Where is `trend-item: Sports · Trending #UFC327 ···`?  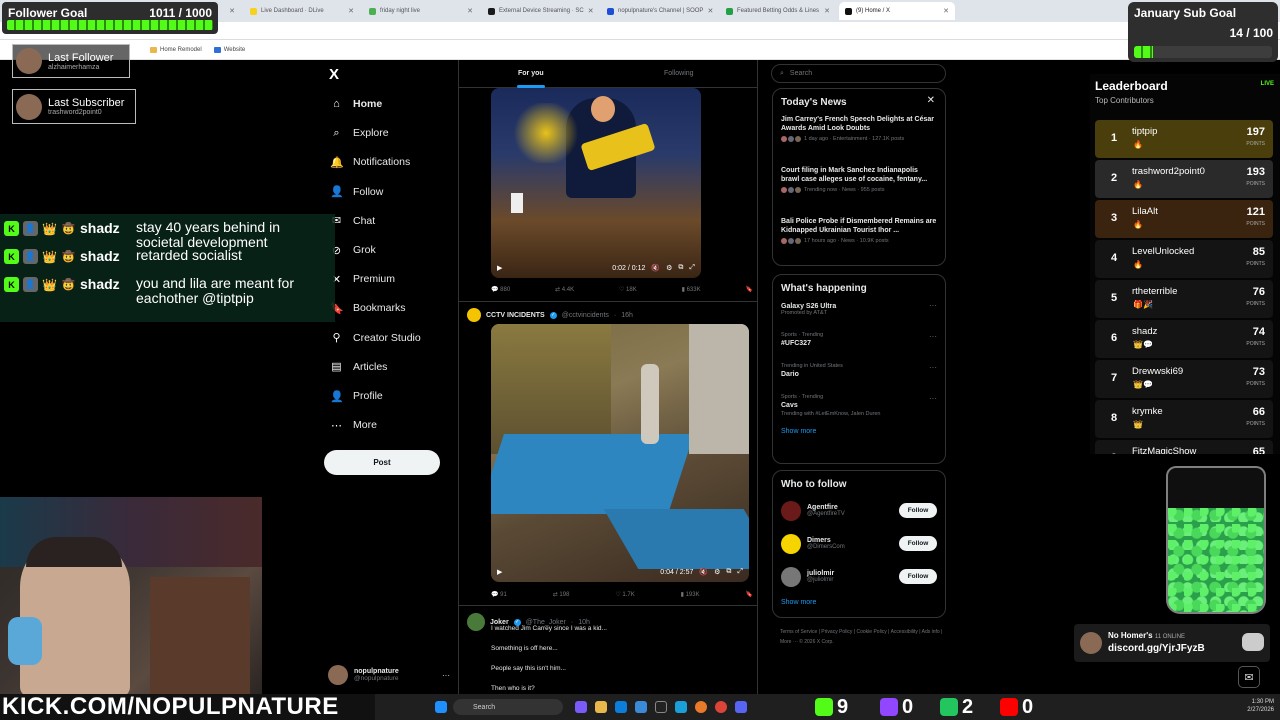
trend-item: Sports · Trending #UFC327 ··· is located at coordinates (859, 344).